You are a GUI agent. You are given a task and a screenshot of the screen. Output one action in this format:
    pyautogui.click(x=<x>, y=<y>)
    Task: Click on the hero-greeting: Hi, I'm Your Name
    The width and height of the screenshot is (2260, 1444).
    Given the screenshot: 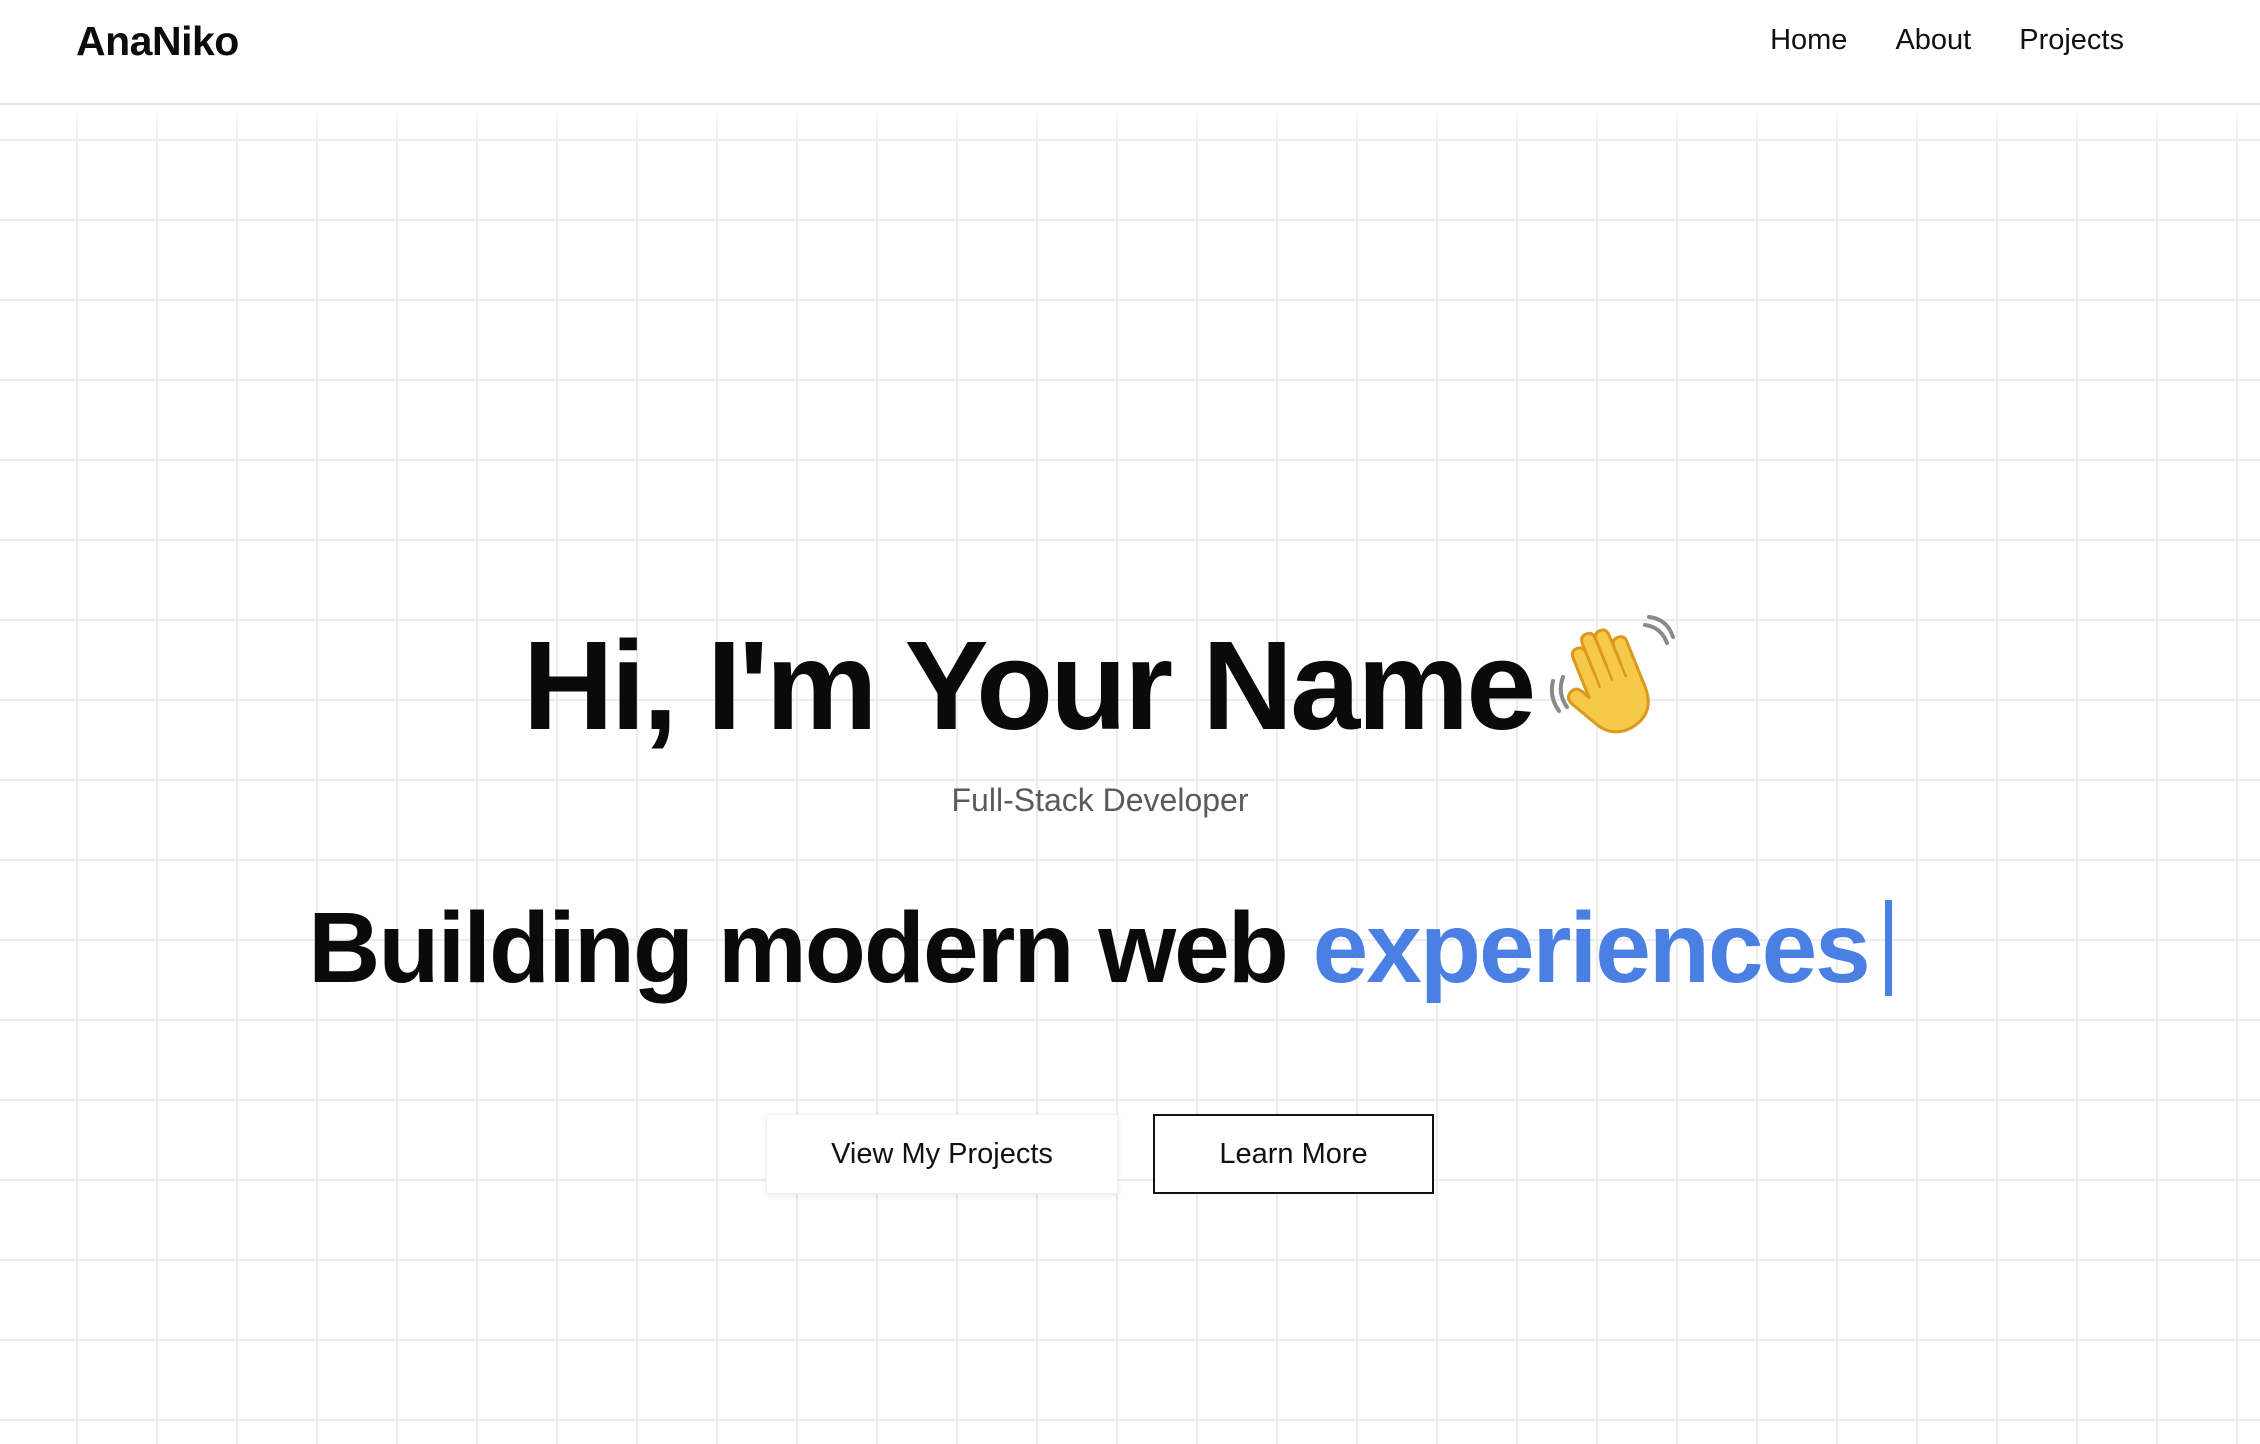 What is the action you would take?
    pyautogui.click(x=1100, y=682)
    